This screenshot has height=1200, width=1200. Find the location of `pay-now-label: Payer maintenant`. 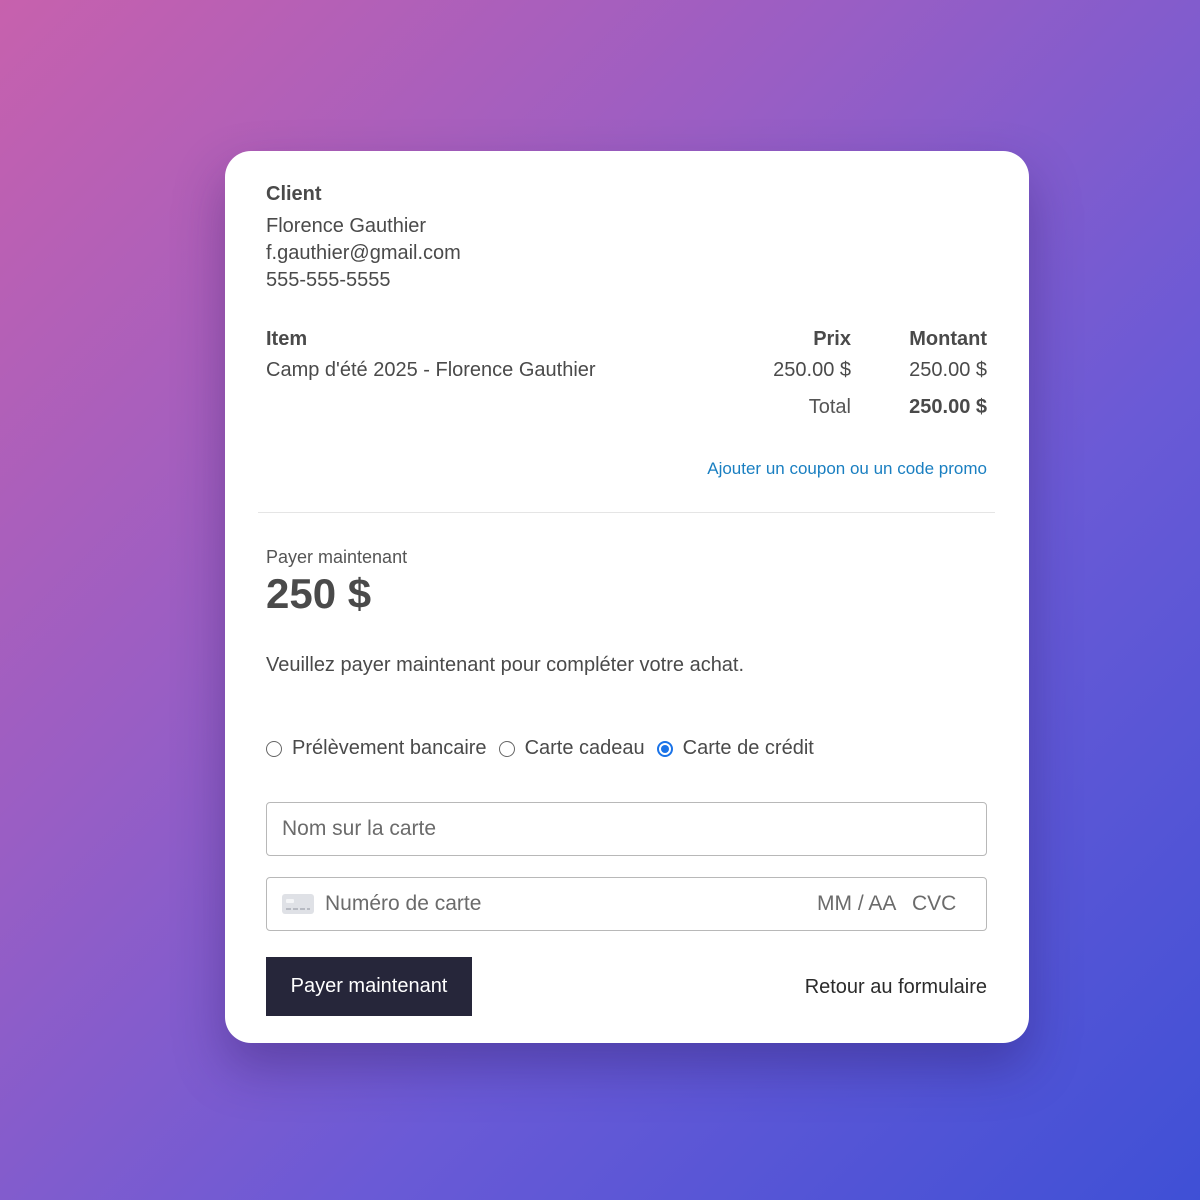

pay-now-label: Payer maintenant is located at coordinates (337, 557).